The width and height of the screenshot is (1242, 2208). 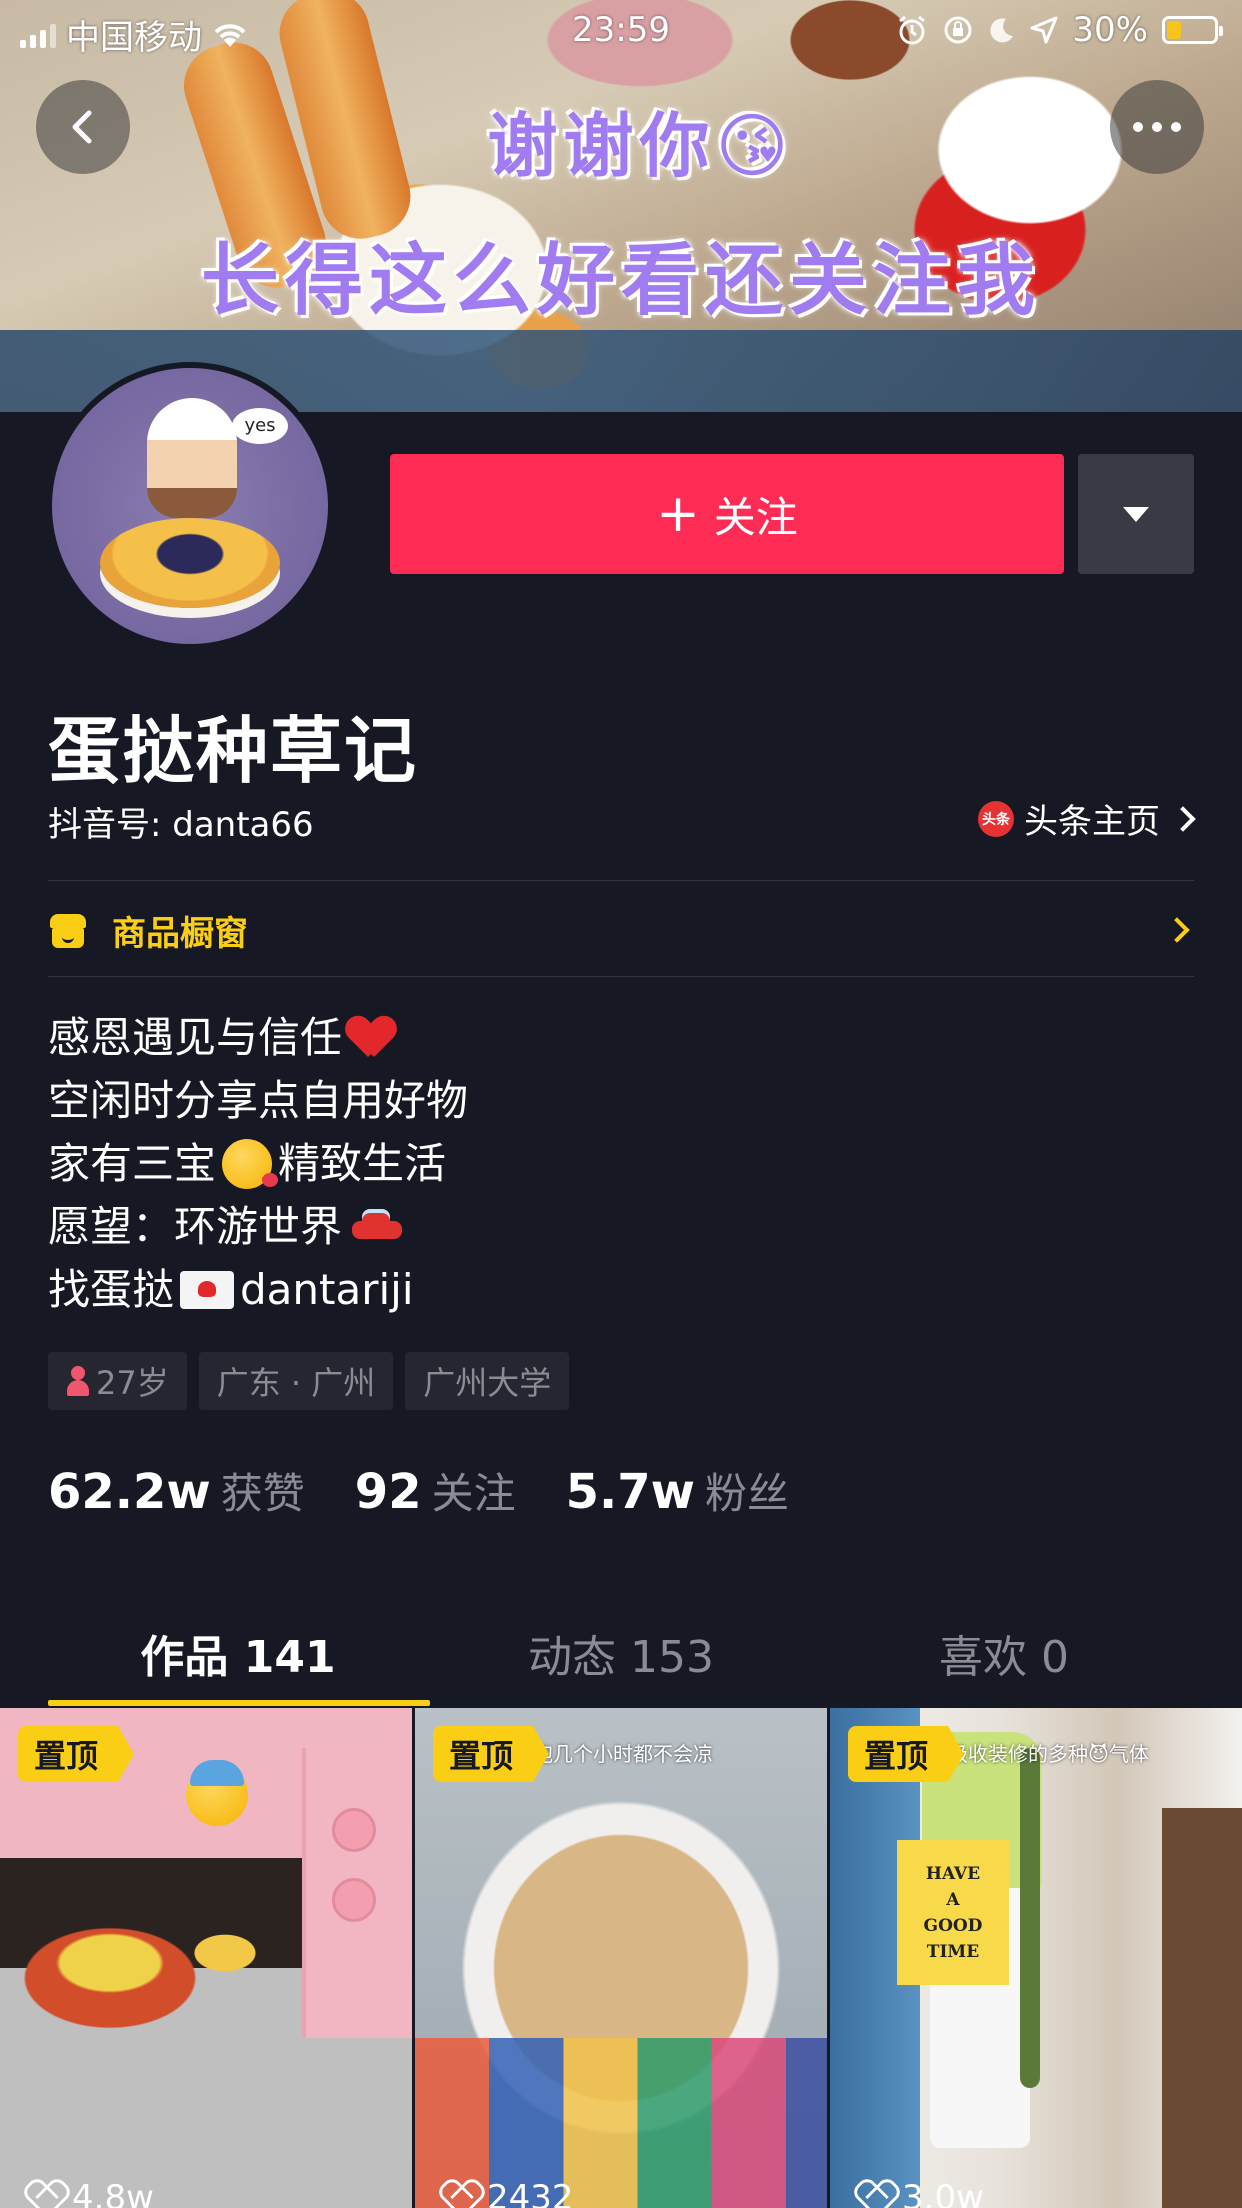 I want to click on video-thumbnail: 置顶 4.8w, so click(x=206, y=1958).